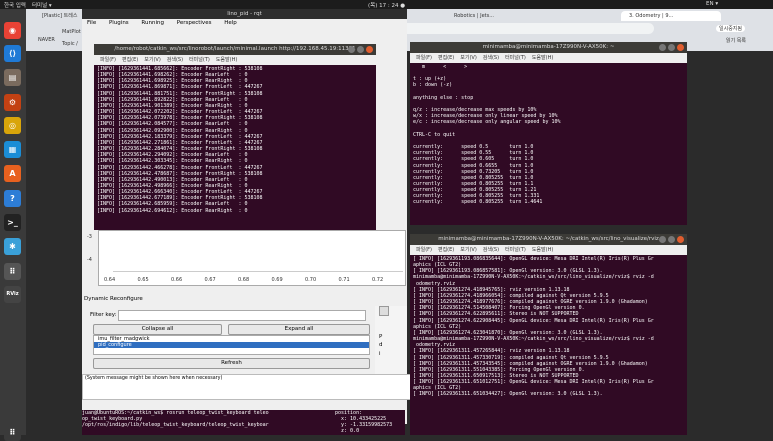 The image size is (773, 441). Describe the element at coordinates (378, 280) in the screenshot. I see `x-tick: 0.72` at that location.